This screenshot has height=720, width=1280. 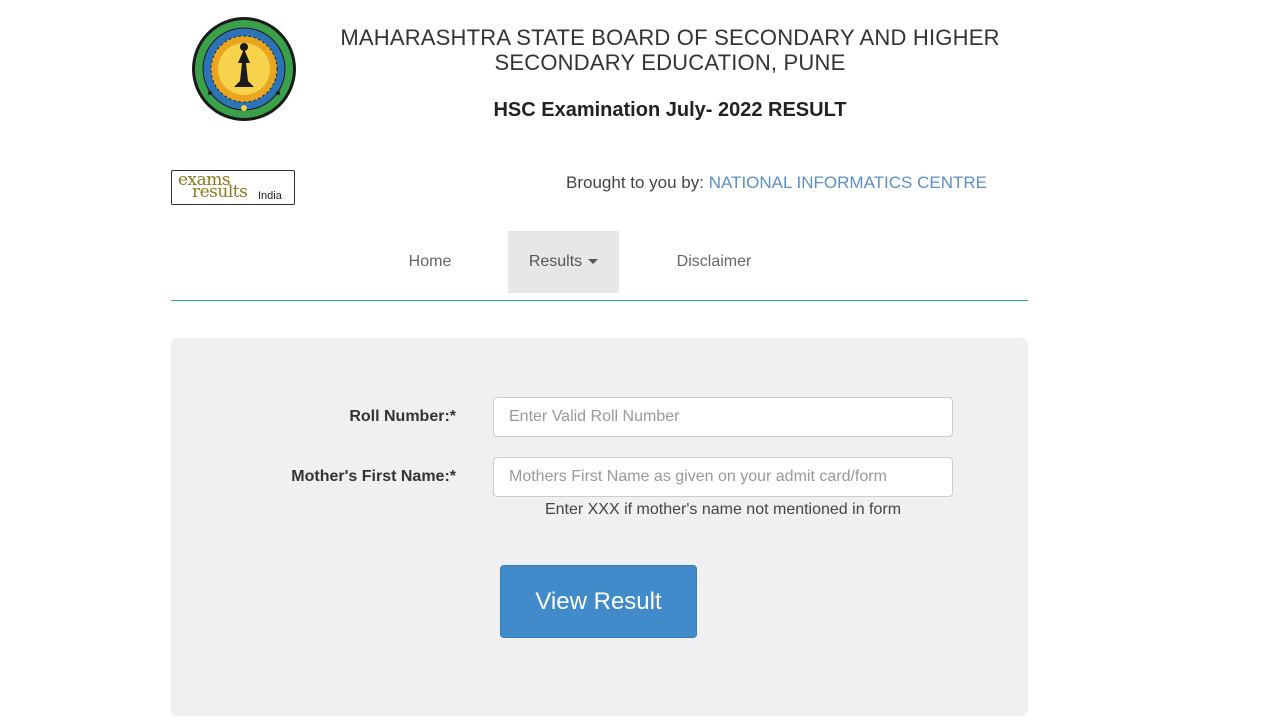 What do you see at coordinates (723, 417) in the screenshot?
I see `roll-number-input` at bounding box center [723, 417].